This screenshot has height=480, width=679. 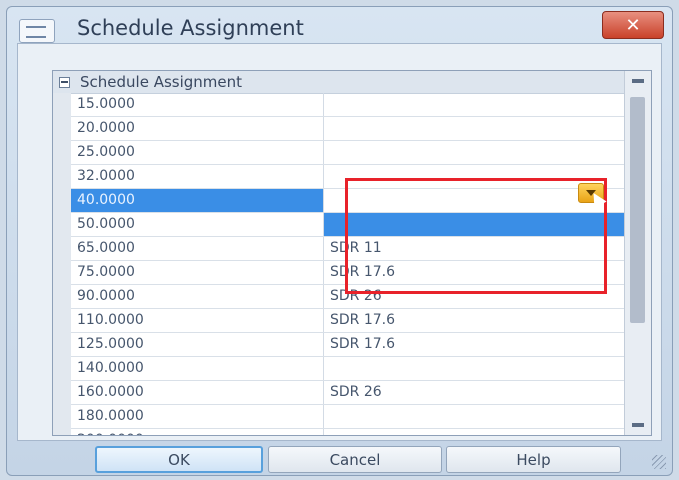 What do you see at coordinates (161, 82) in the screenshot?
I see `category-label: Schedule Assignment` at bounding box center [161, 82].